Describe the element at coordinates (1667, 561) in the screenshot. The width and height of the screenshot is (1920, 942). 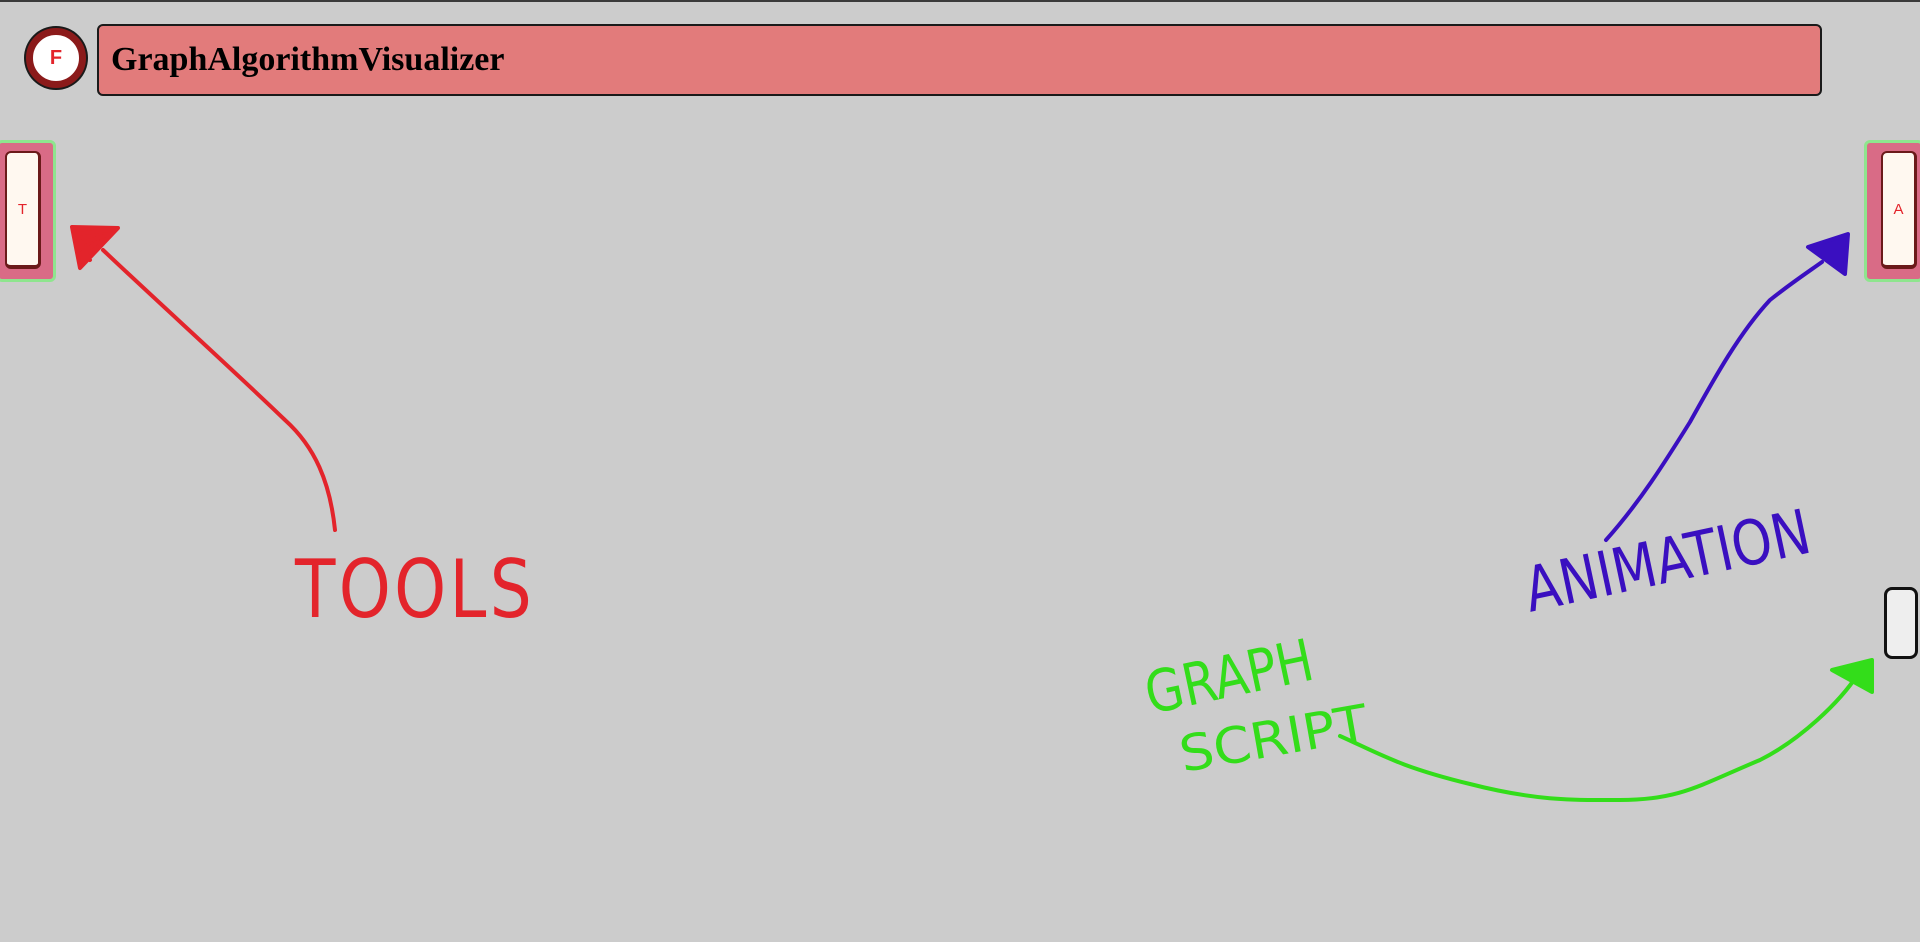
I see `animation-label: ANIMATION` at that location.